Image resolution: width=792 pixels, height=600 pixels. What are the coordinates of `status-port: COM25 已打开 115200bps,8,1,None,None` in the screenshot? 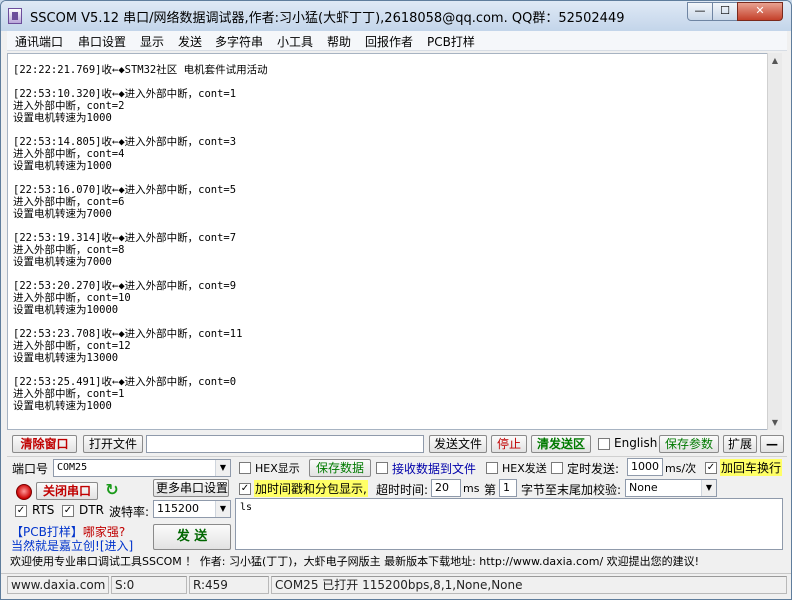 It's located at (529, 585).